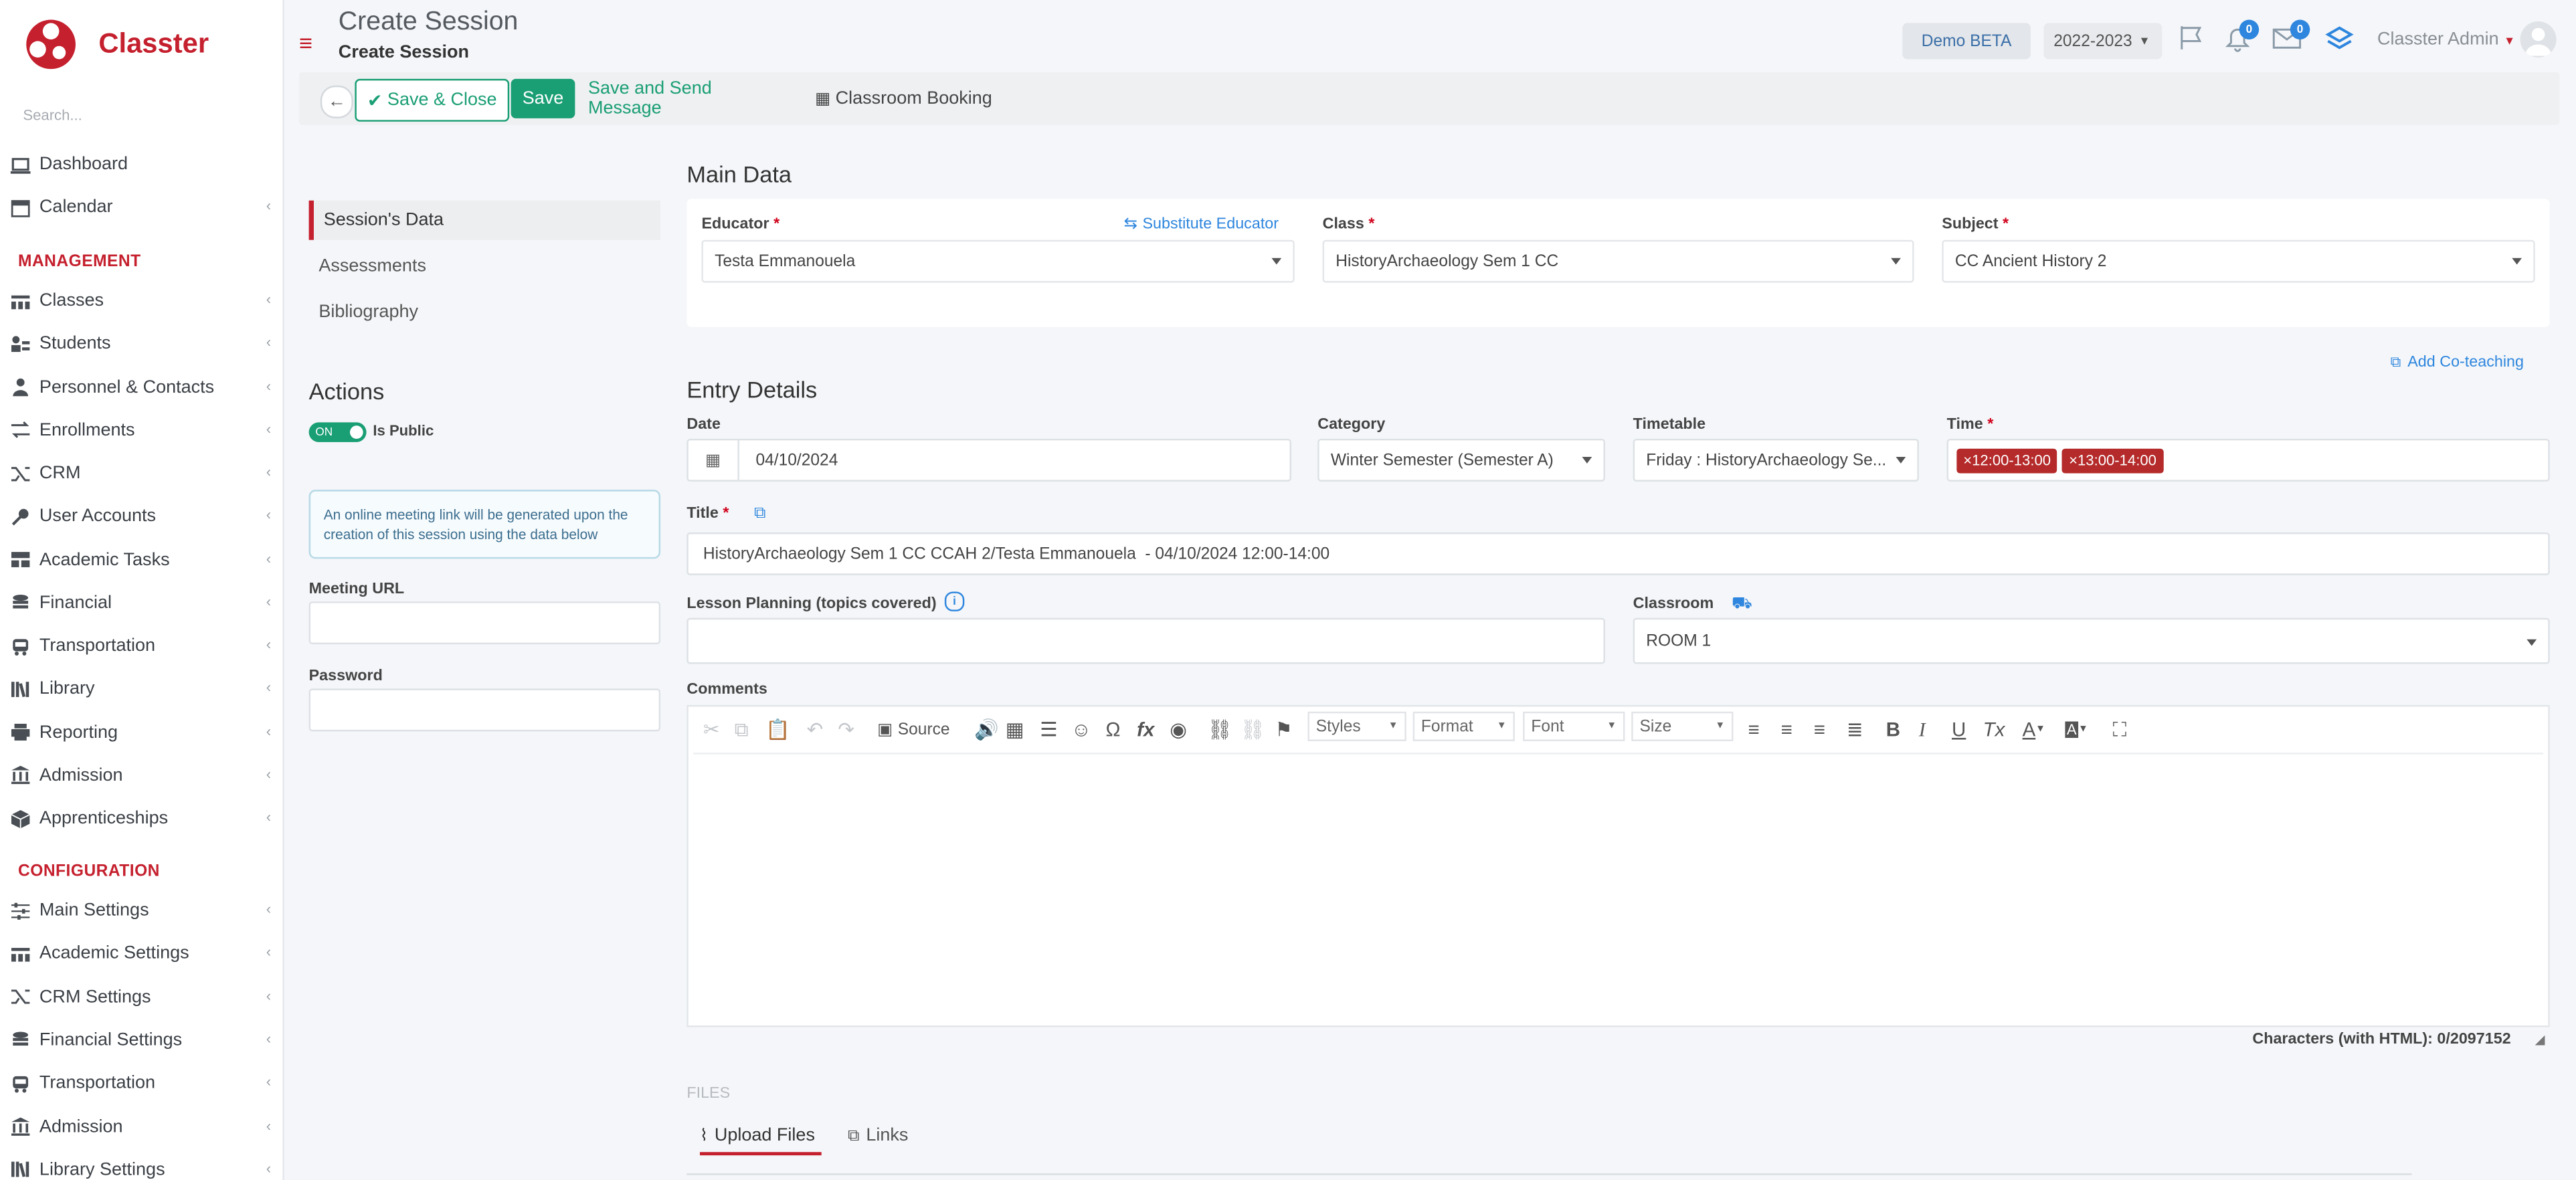  I want to click on substitute-educator-link: ⇆ Substitute Educator, so click(1201, 224).